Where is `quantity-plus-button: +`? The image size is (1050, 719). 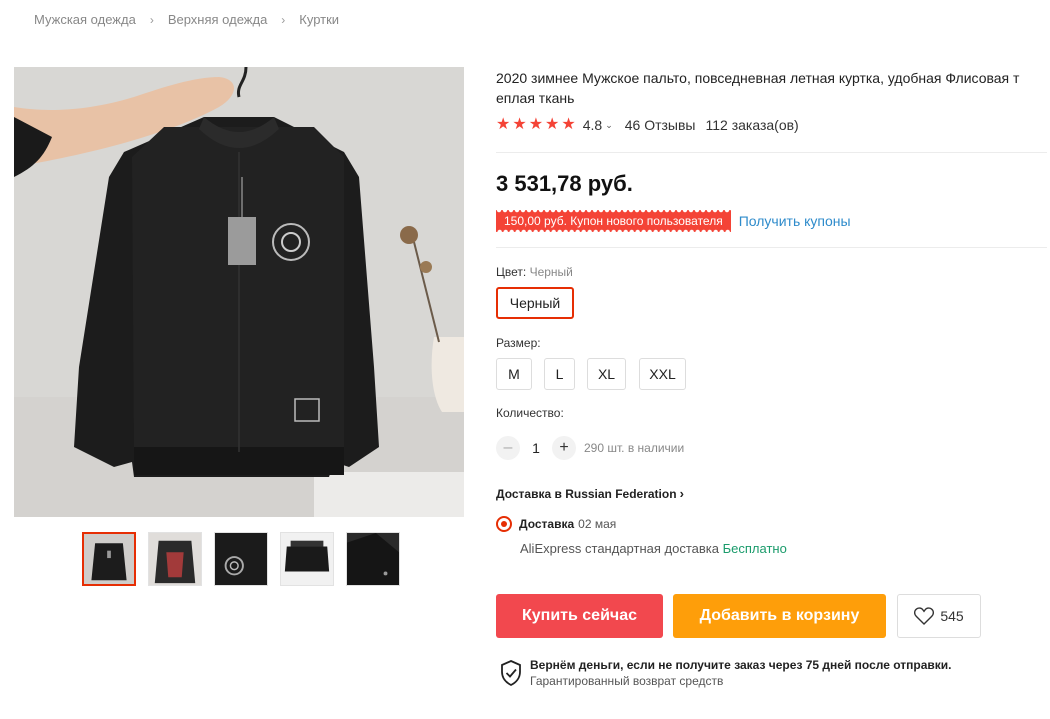 quantity-plus-button: + is located at coordinates (564, 448).